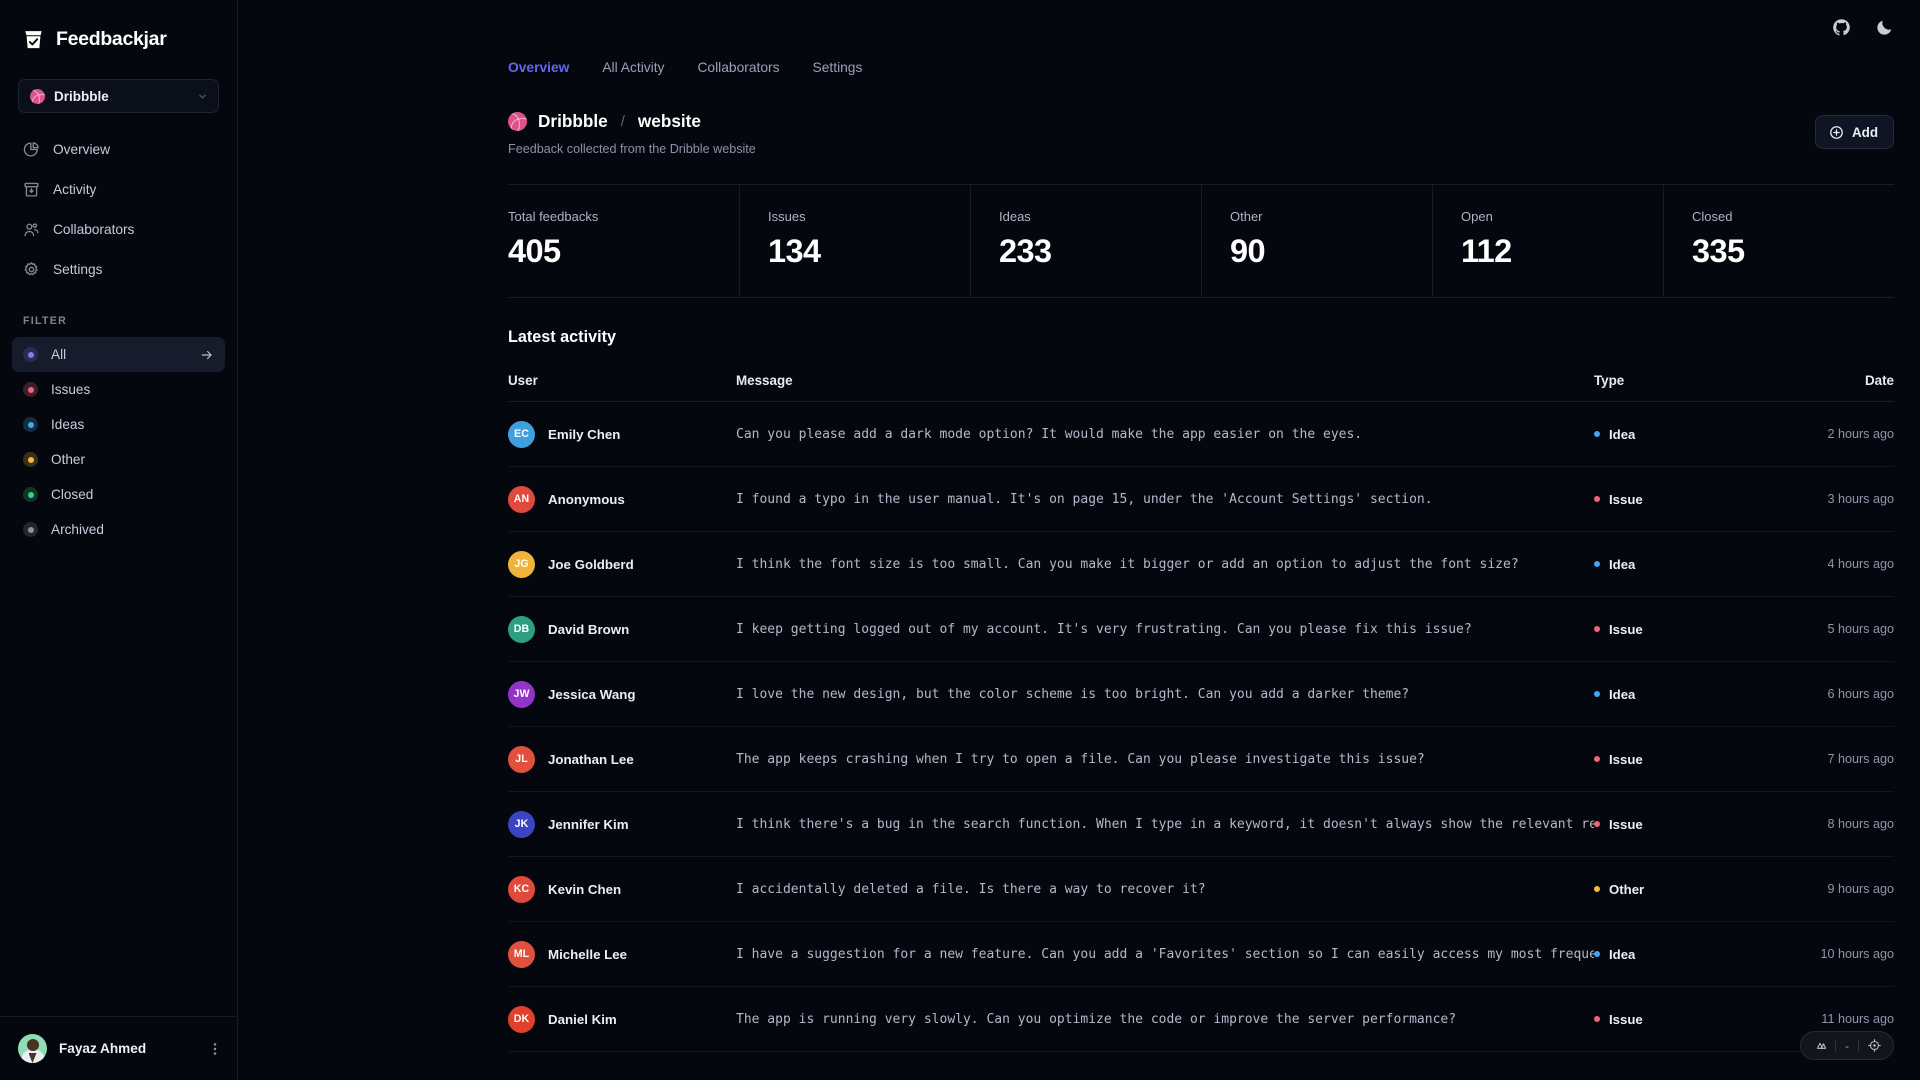 The width and height of the screenshot is (1920, 1080). What do you see at coordinates (1864, 132) in the screenshot?
I see `add-button-label: Add` at bounding box center [1864, 132].